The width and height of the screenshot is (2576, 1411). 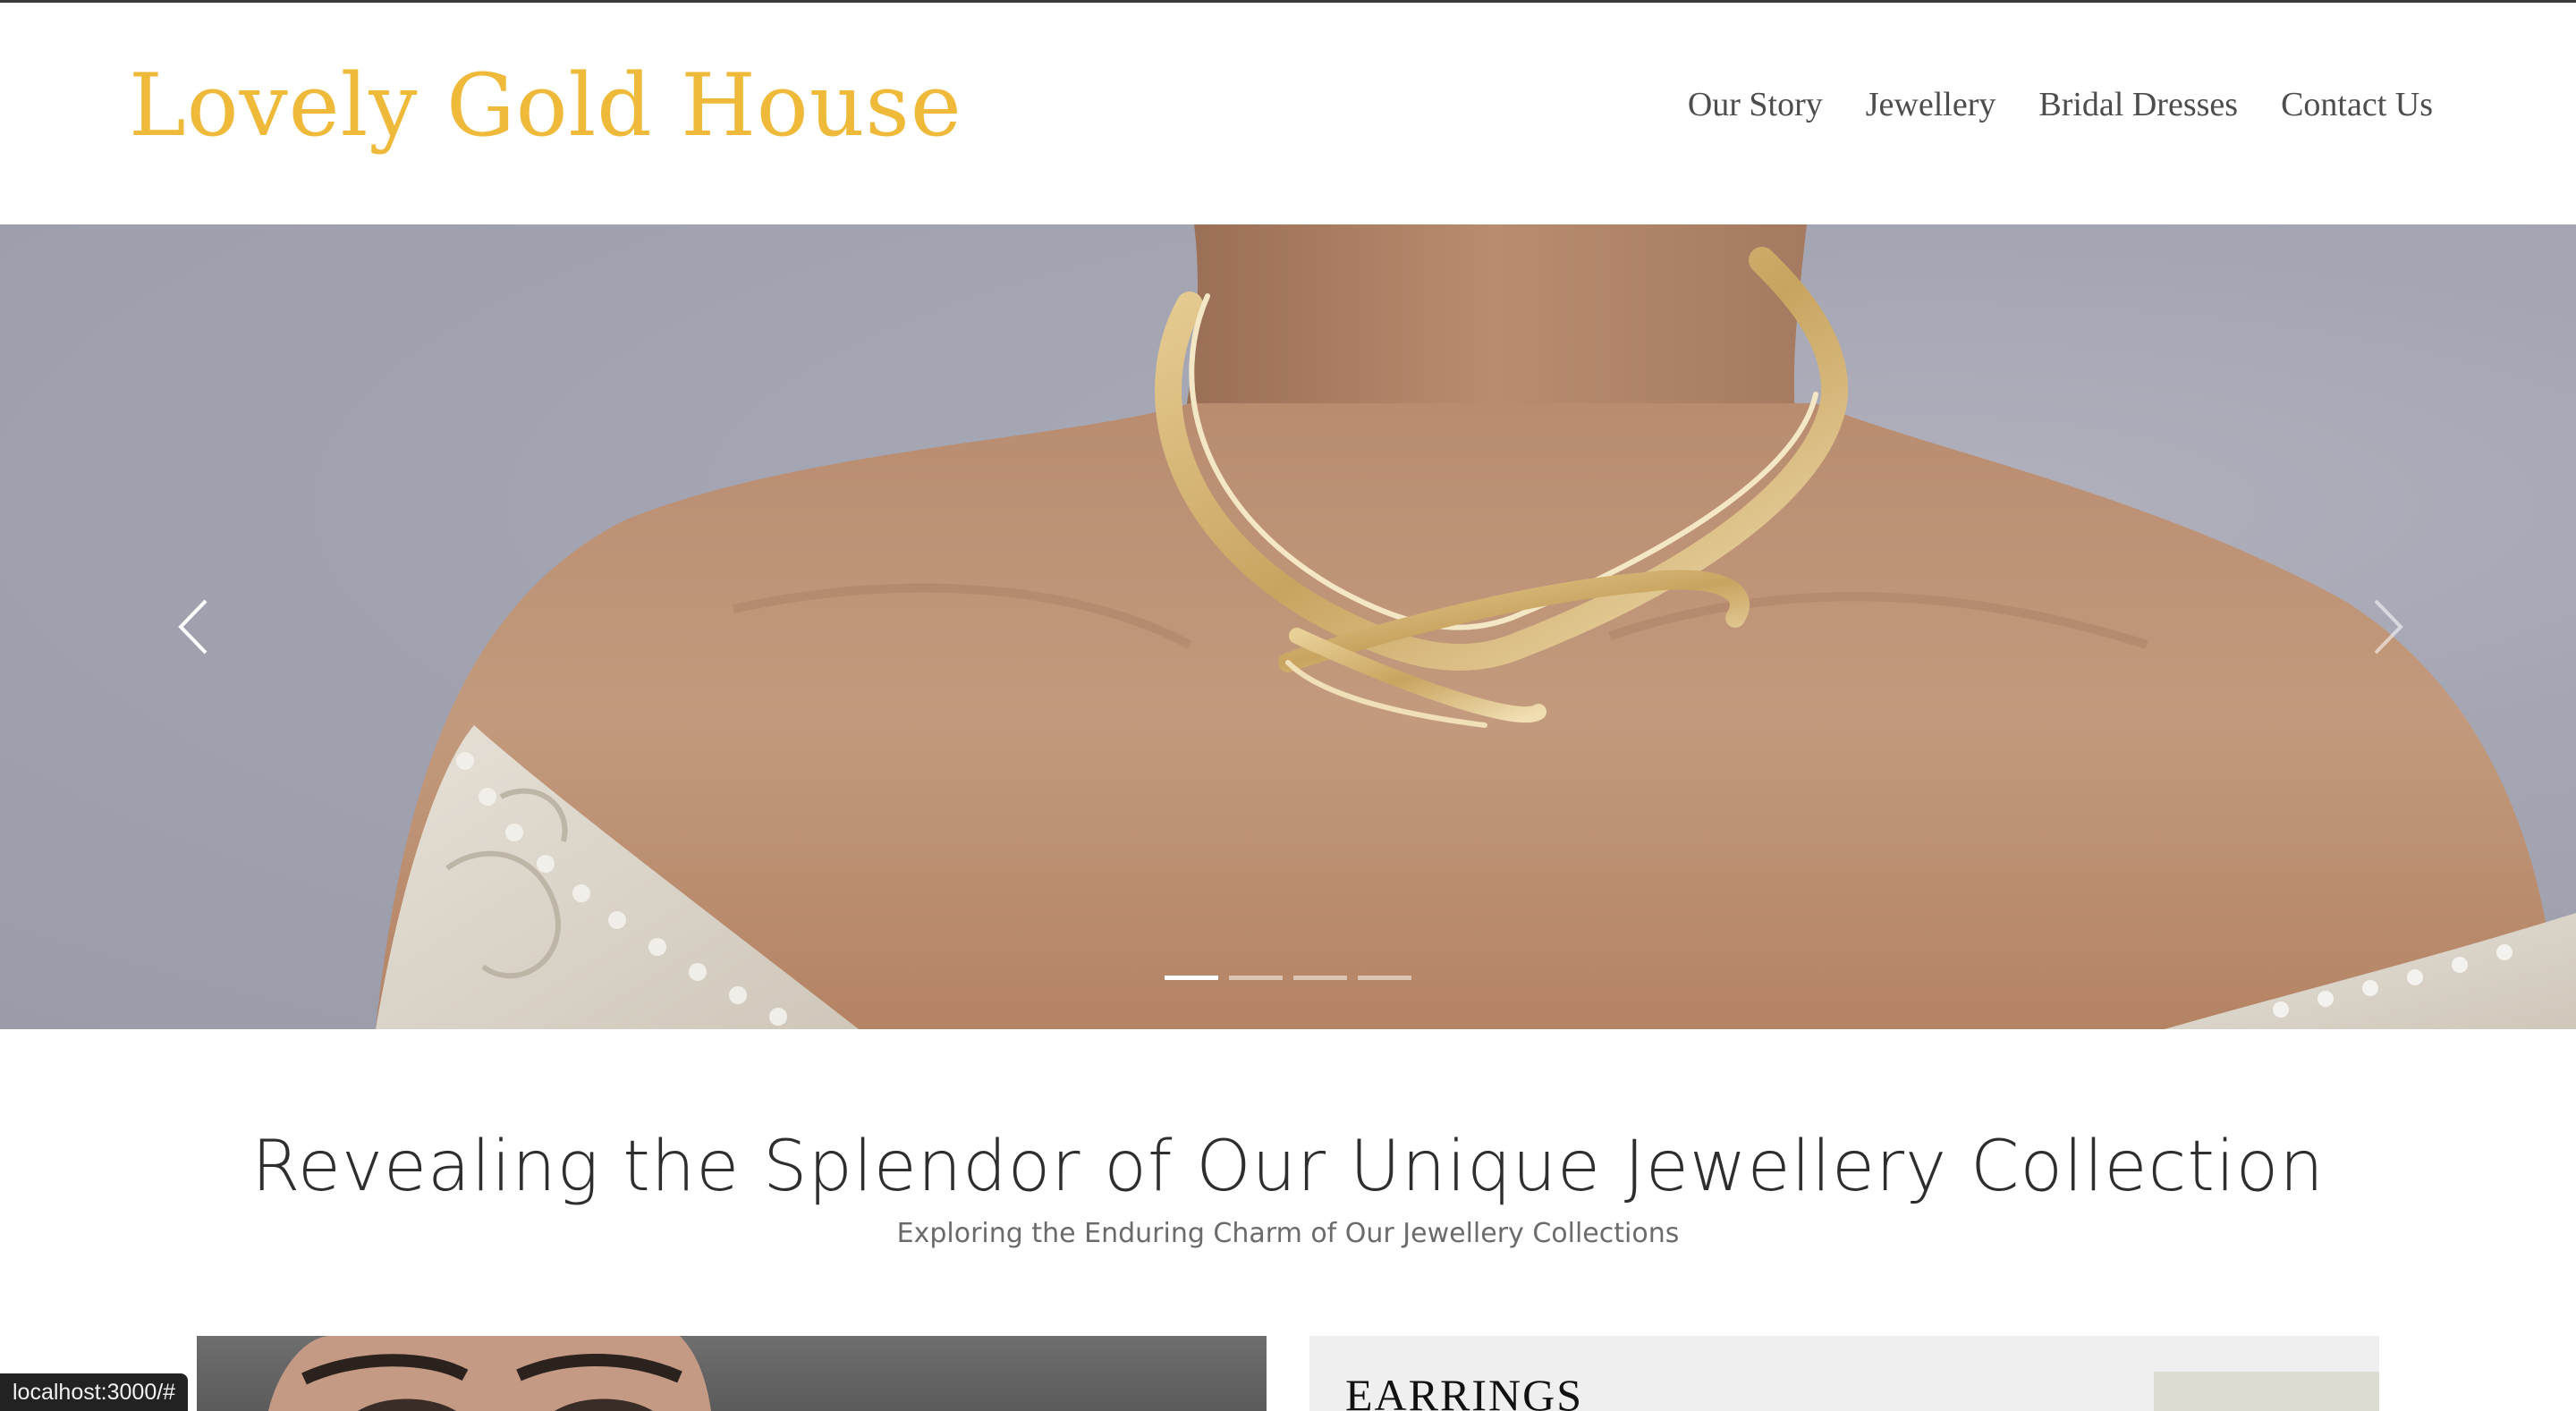 What do you see at coordinates (1288, 978) in the screenshot?
I see `carousel-indicators` at bounding box center [1288, 978].